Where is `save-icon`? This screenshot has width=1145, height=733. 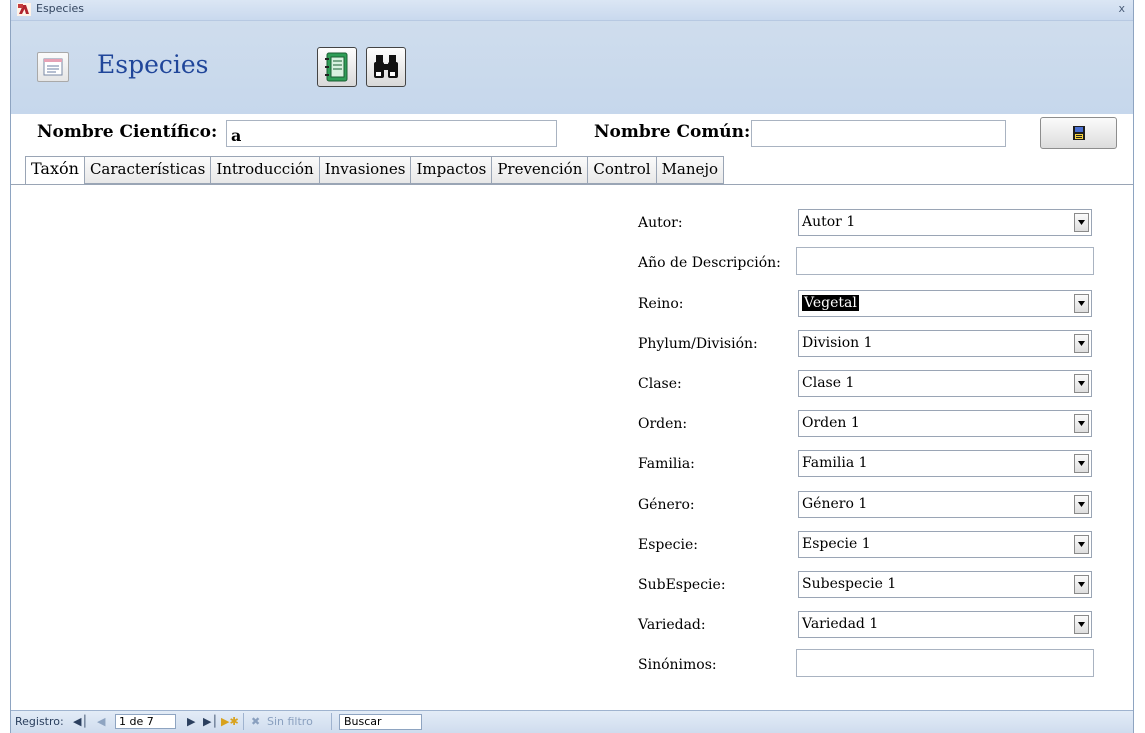 save-icon is located at coordinates (1078, 133).